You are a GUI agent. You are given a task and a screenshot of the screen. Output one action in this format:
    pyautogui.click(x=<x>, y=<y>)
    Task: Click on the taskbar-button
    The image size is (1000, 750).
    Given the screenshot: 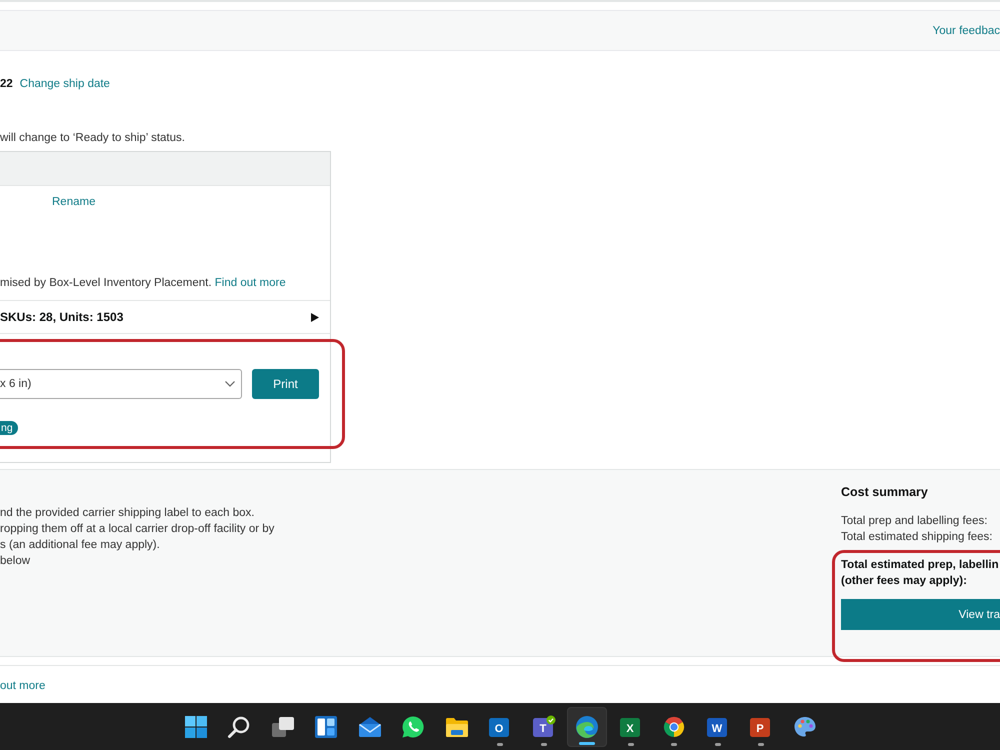 What is the action you would take?
    pyautogui.click(x=587, y=726)
    